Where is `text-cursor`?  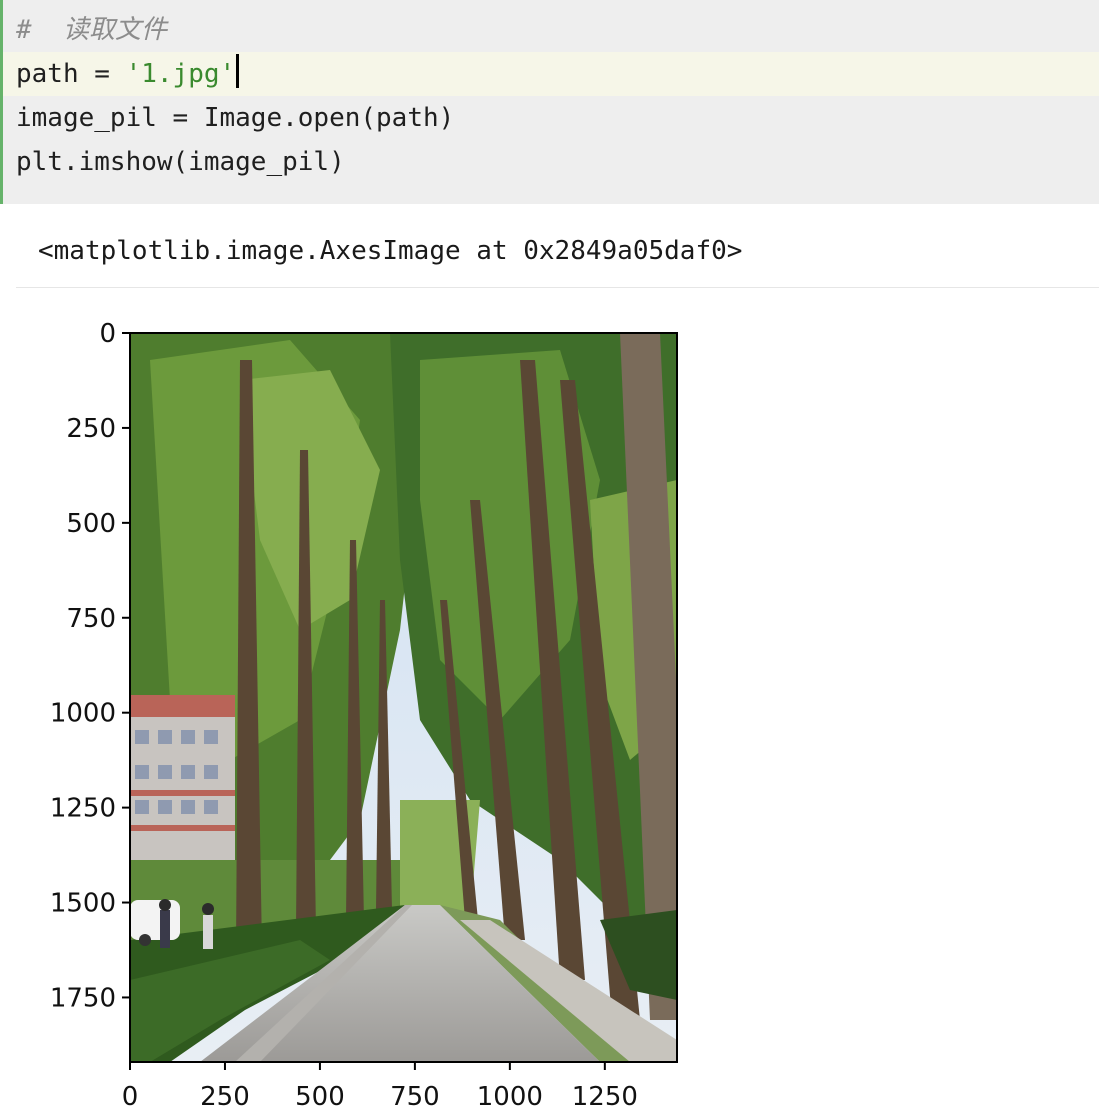 text-cursor is located at coordinates (238, 71).